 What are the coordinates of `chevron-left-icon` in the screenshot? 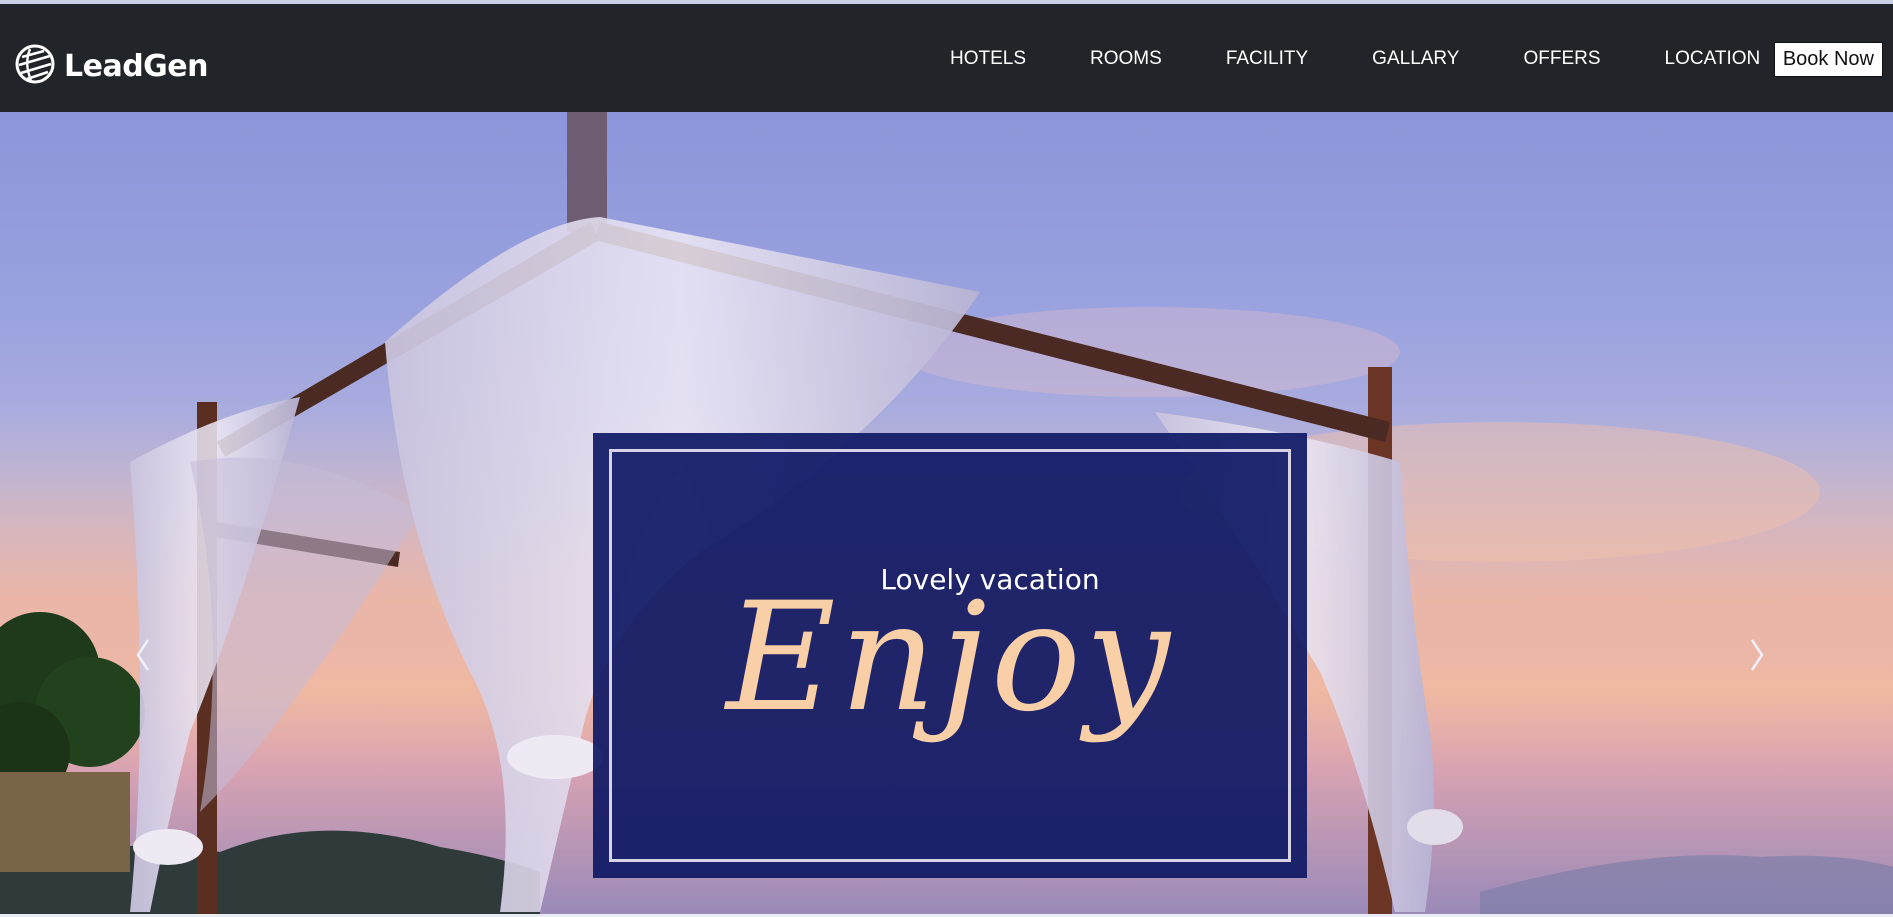 It's located at (143, 655).